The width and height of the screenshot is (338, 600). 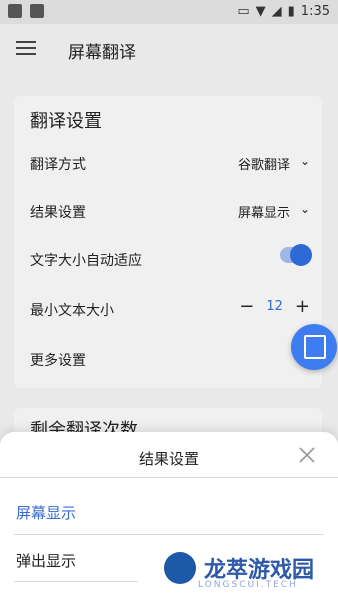 What do you see at coordinates (246, 306) in the screenshot?
I see `minus-icon: −` at bounding box center [246, 306].